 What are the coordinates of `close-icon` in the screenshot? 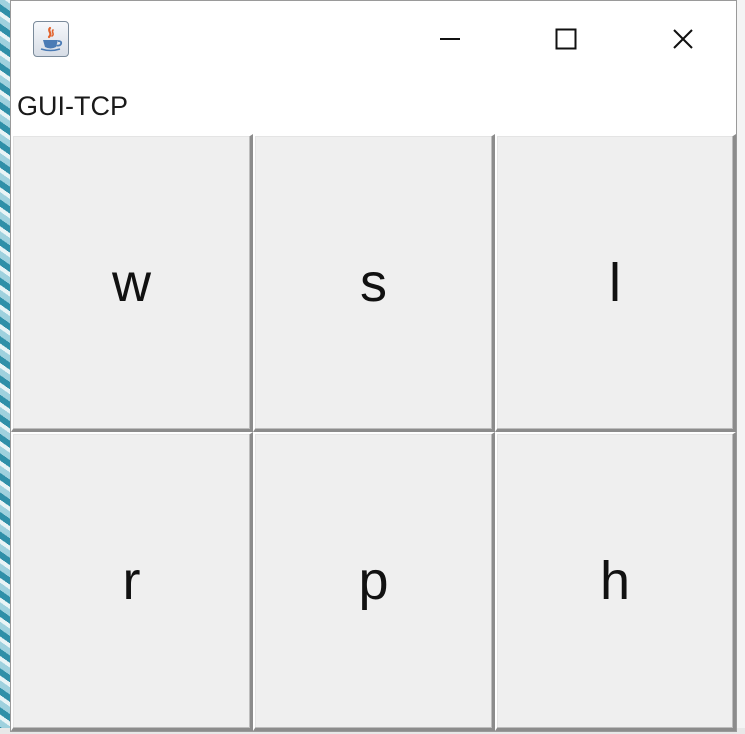 It's located at (683, 39).